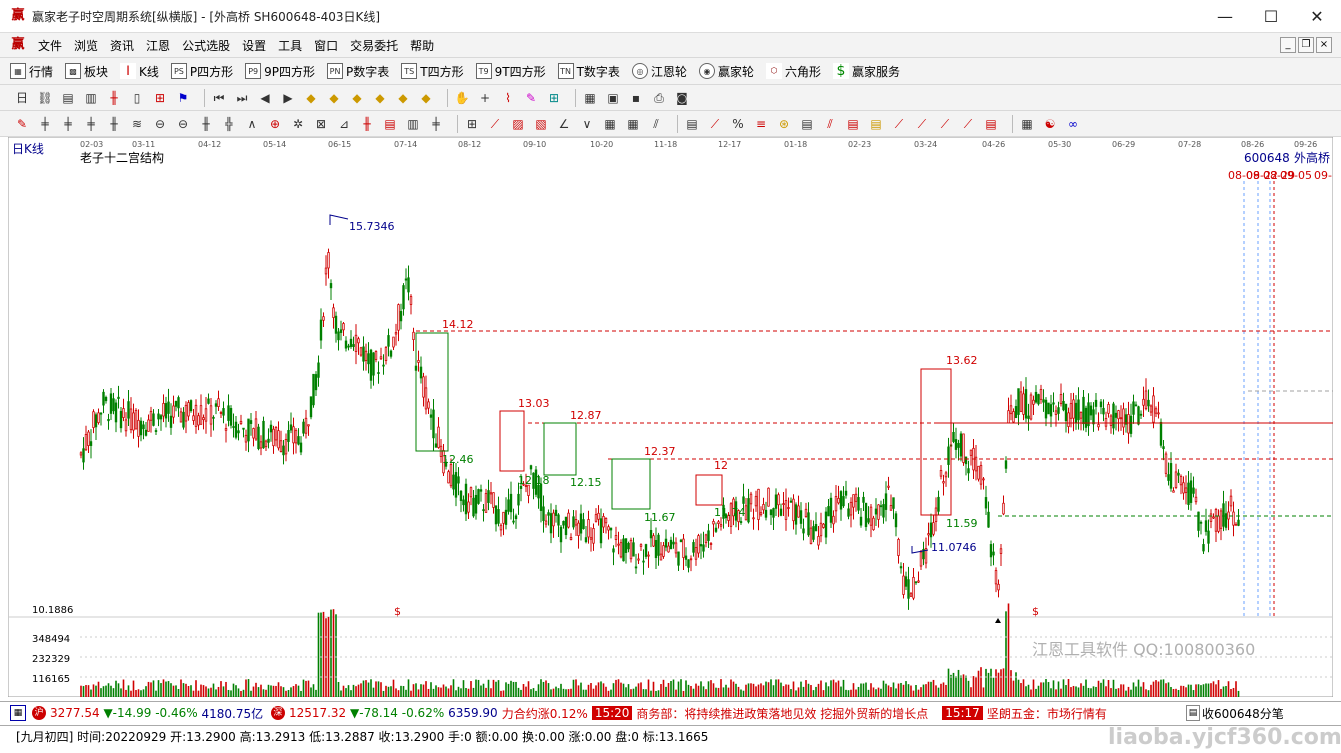  I want to click on tool-22-icon: ▧, so click(541, 124).